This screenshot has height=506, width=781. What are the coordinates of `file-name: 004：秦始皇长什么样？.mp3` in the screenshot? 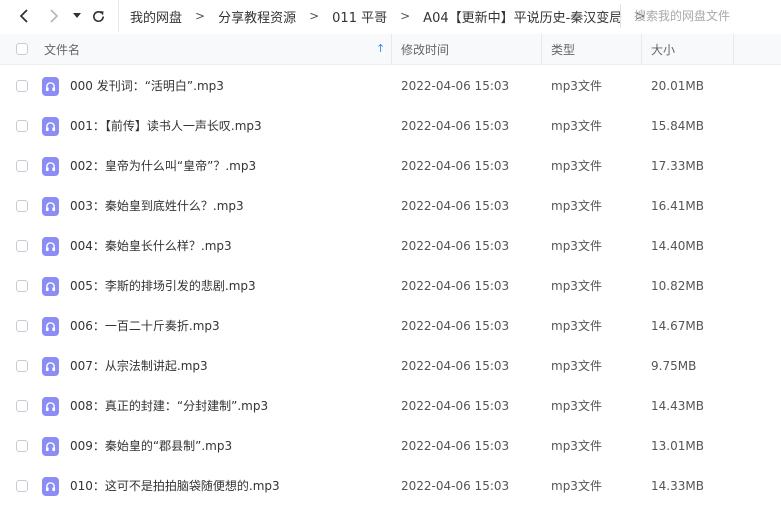 It's located at (151, 246).